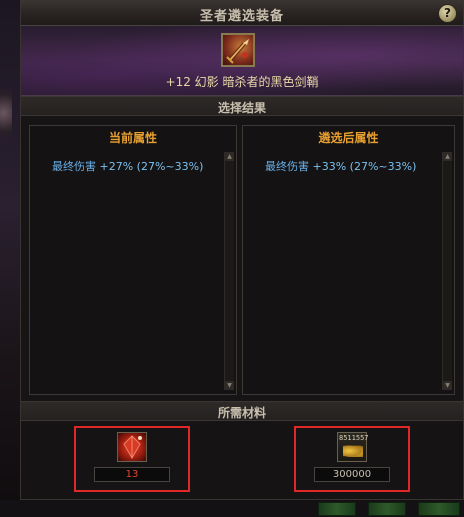 This screenshot has height=517, width=464. I want to click on item-banner: +12 幻影 暗杀者的黑色剑鞘, so click(242, 61).